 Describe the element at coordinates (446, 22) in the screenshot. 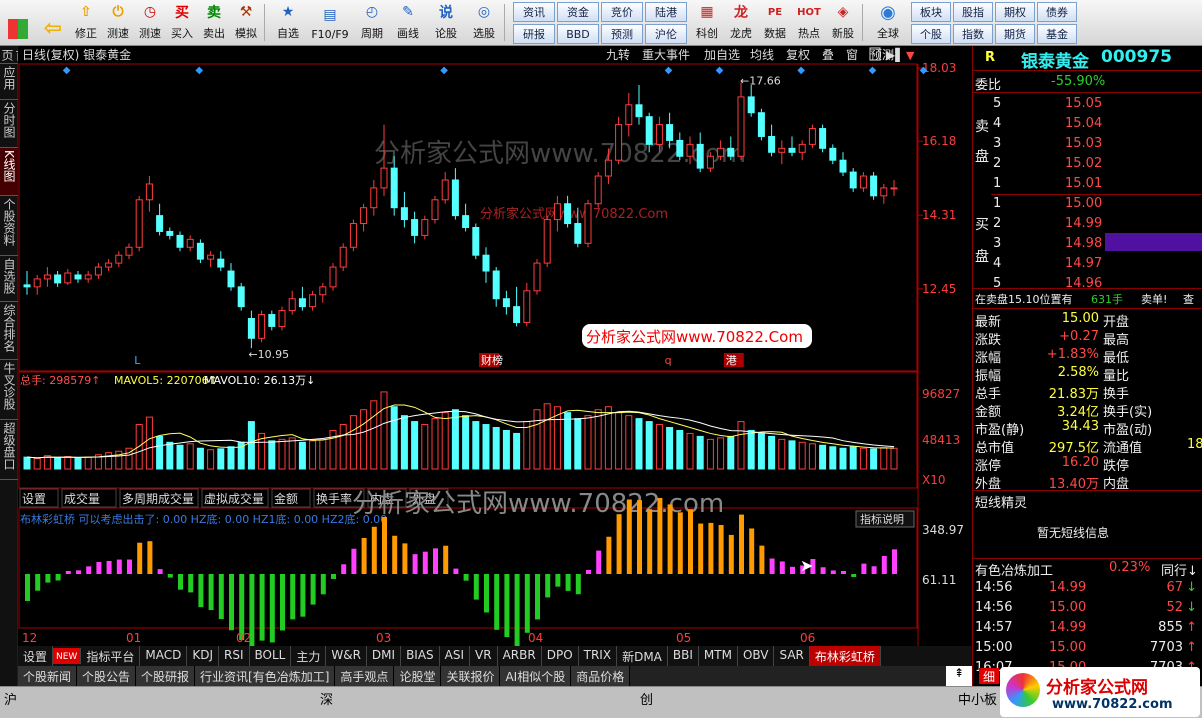

I see `toolbar-chat-button: 说论股` at that location.